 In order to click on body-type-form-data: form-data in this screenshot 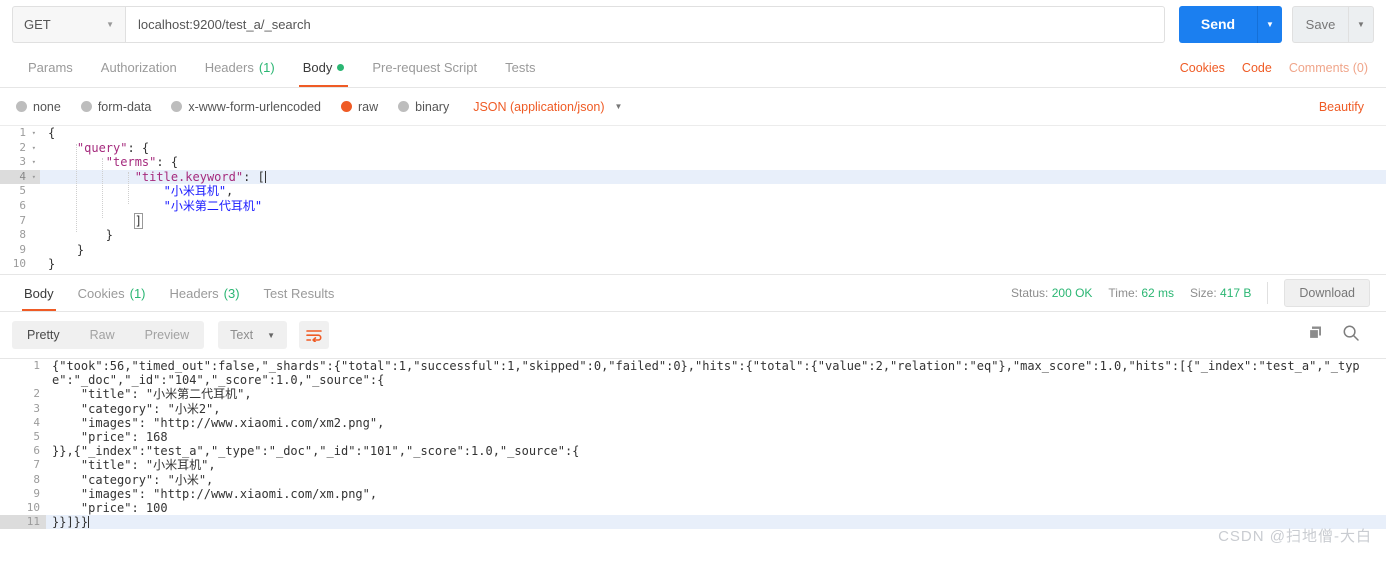, I will do `click(116, 106)`.